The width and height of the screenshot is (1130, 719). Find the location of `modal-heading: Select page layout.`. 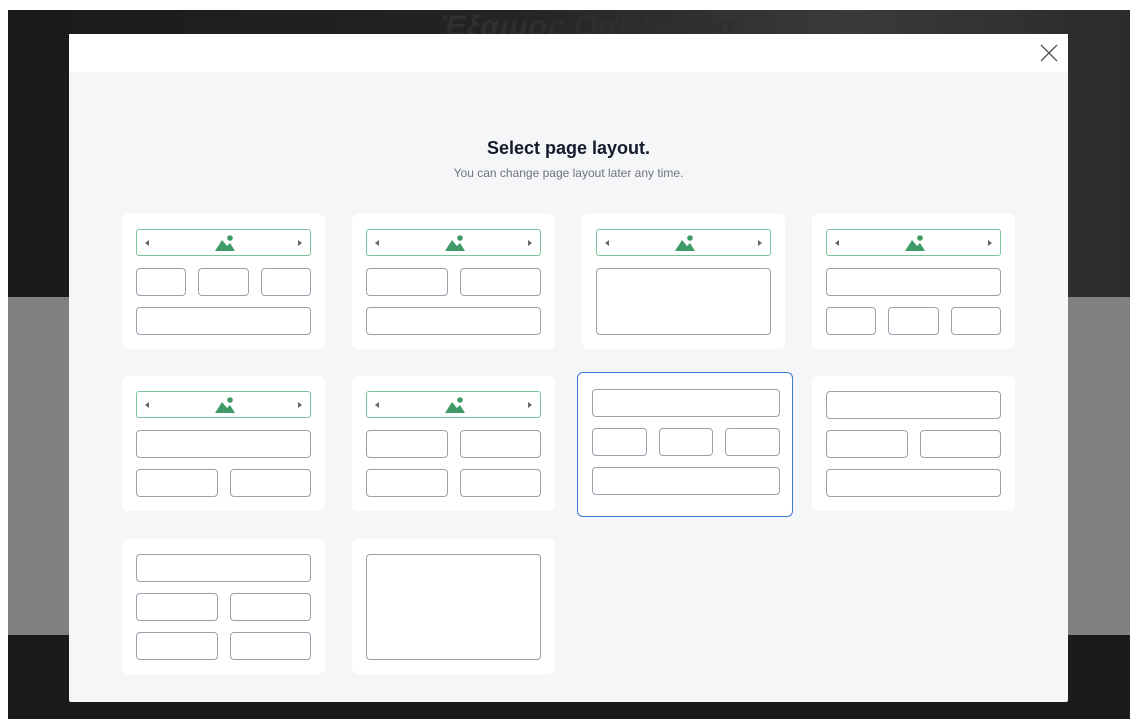

modal-heading: Select page layout. is located at coordinates (568, 148).